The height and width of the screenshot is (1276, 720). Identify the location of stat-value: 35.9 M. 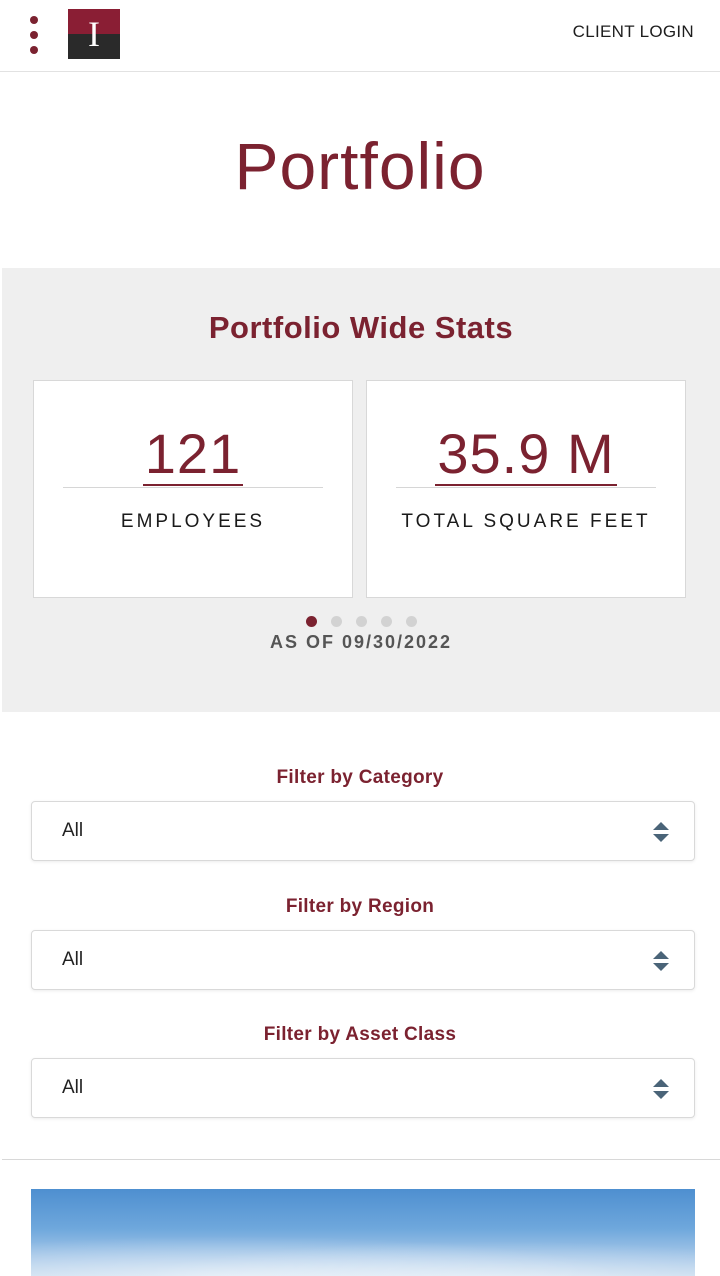
(526, 453).